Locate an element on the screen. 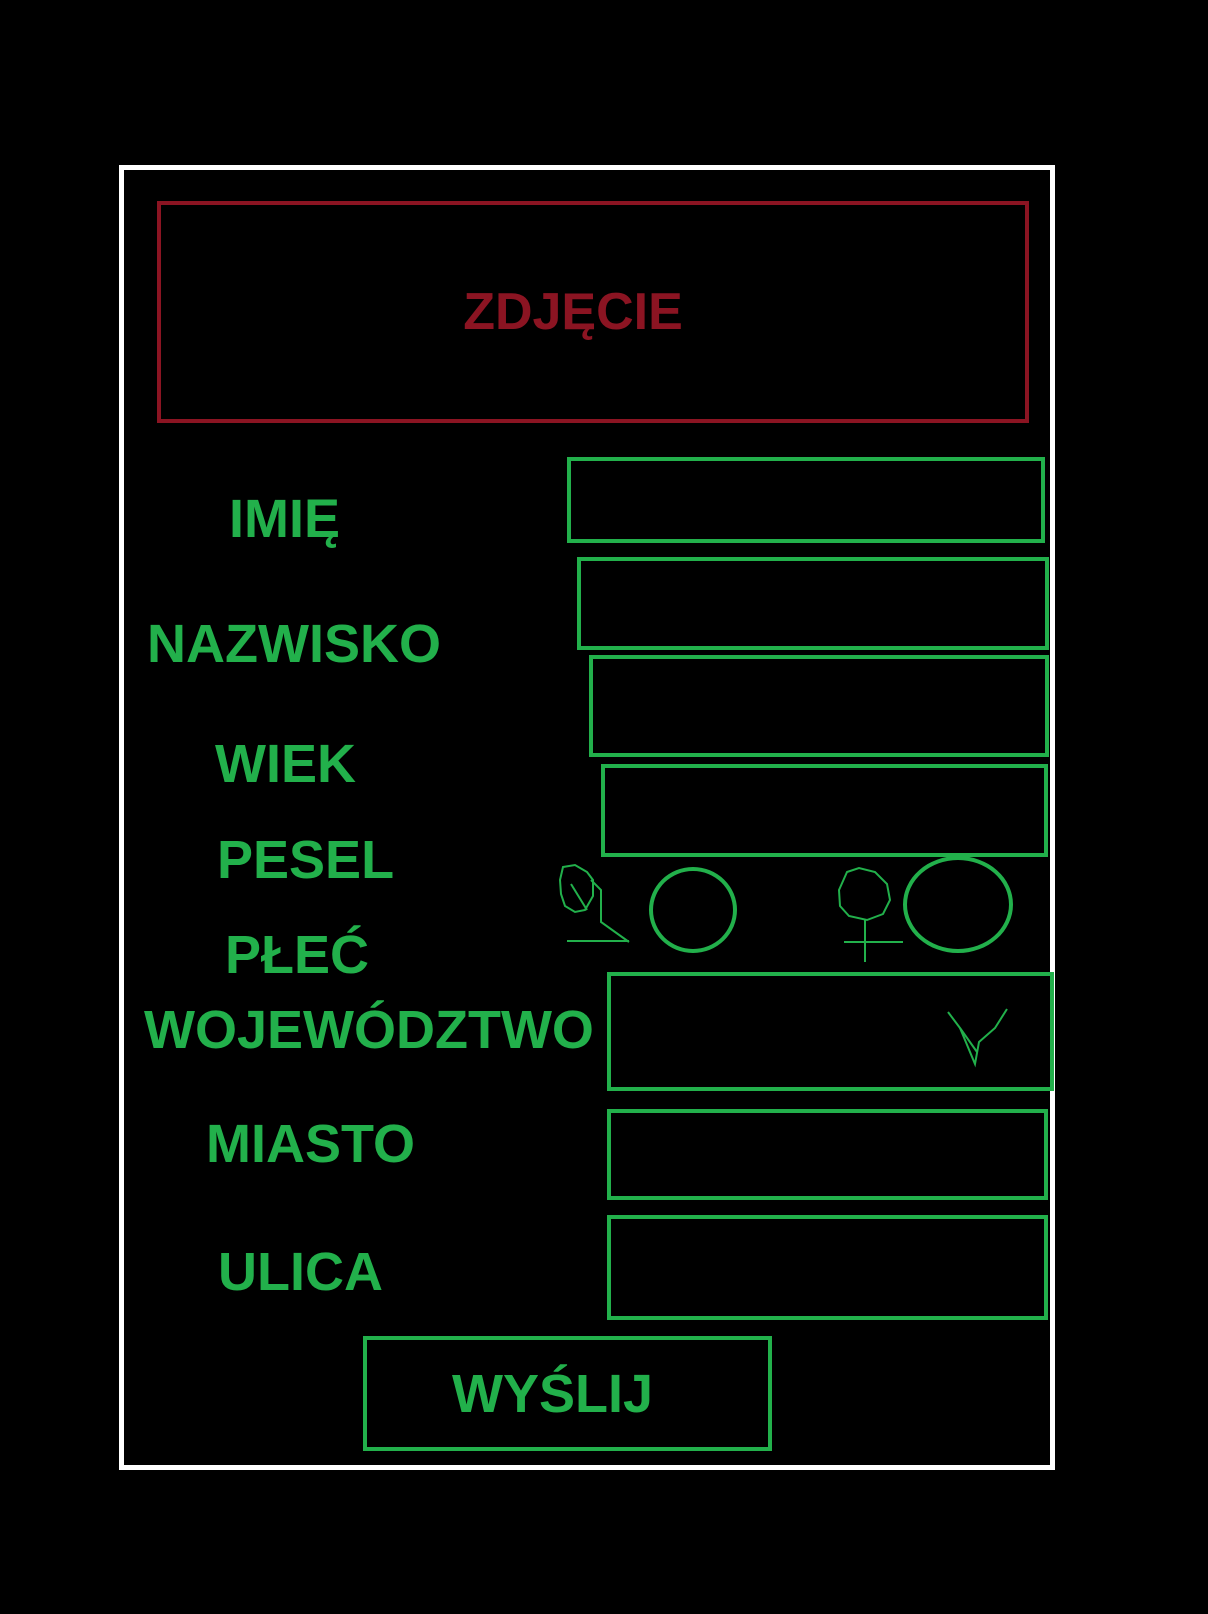  last-name-label: NAZWISKO is located at coordinates (294, 644).